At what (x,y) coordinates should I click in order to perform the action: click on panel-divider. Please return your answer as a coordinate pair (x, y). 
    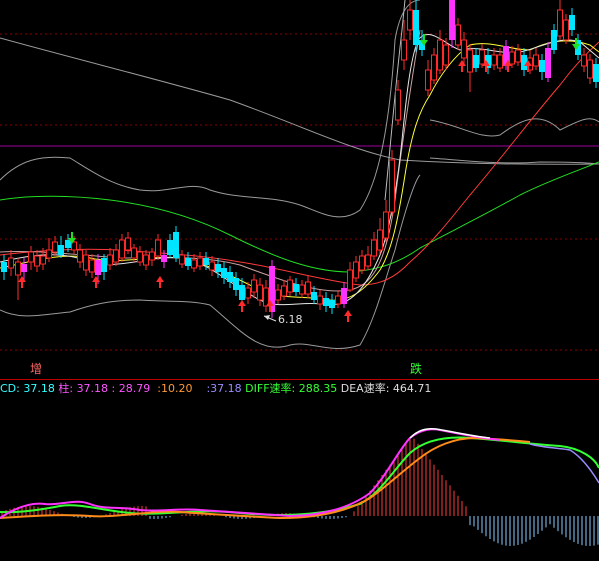
    Looking at the image, I should click on (299, 379).